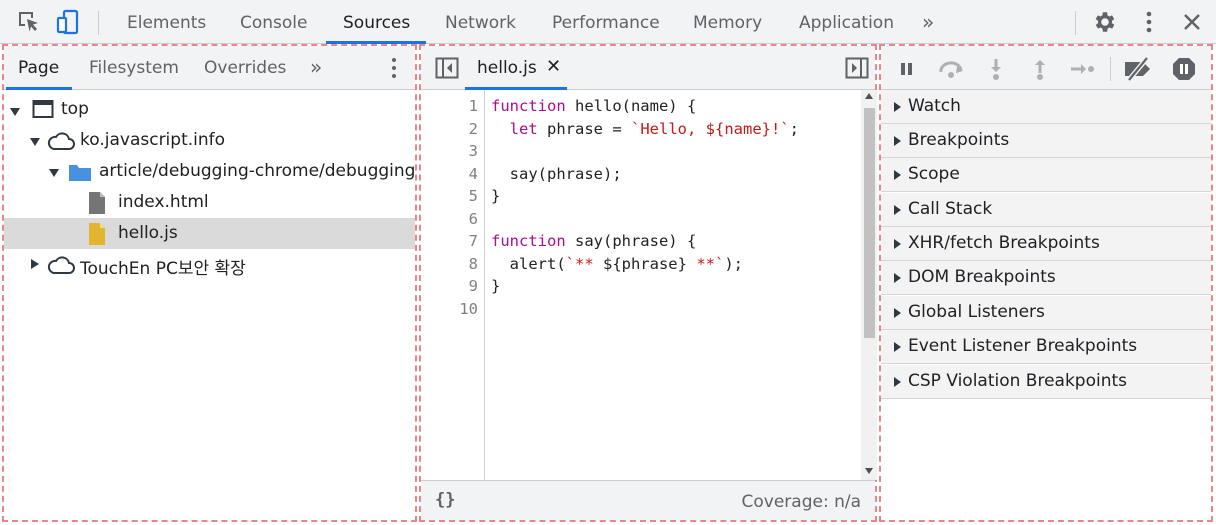 The image size is (1216, 525). Describe the element at coordinates (496, 286) in the screenshot. I see `code-line-9: }` at that location.